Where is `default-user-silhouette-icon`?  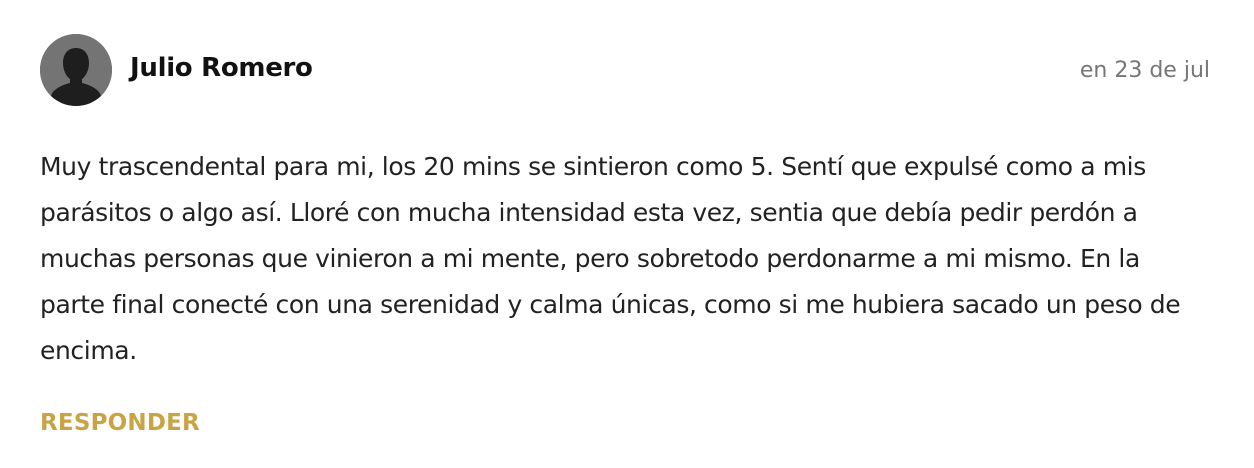
default-user-silhouette-icon is located at coordinates (76, 70).